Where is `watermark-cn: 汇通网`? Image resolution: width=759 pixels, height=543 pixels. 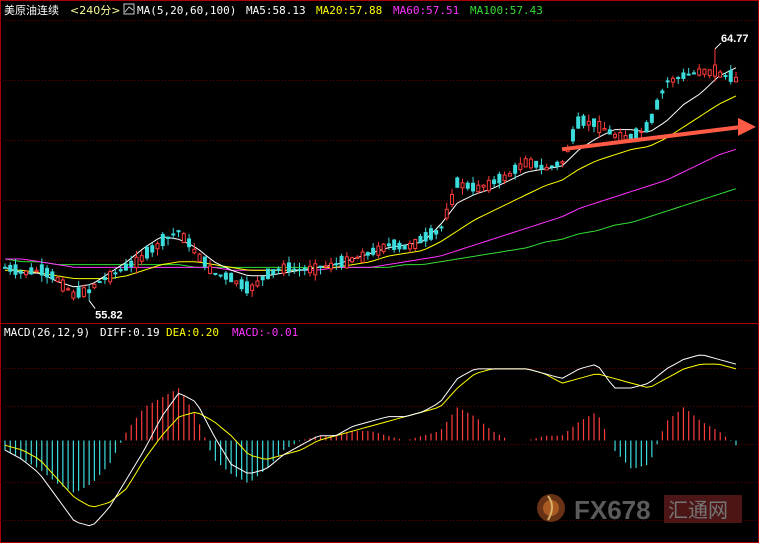
watermark-cn: 汇通网 is located at coordinates (698, 510).